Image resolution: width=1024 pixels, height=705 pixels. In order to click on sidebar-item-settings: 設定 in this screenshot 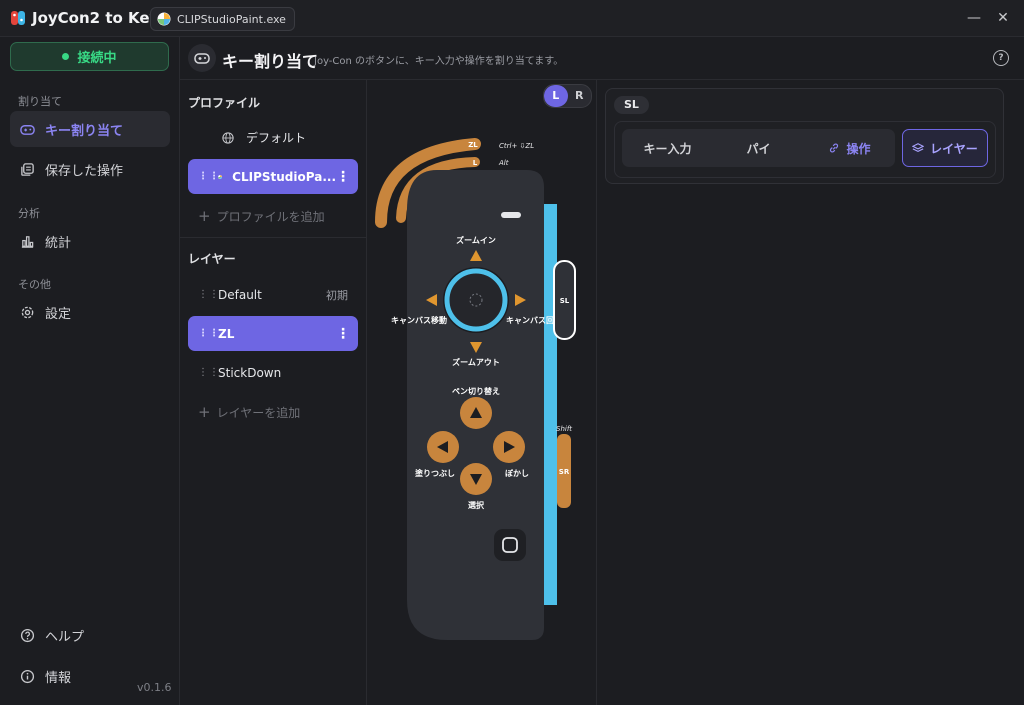, I will do `click(90, 312)`.